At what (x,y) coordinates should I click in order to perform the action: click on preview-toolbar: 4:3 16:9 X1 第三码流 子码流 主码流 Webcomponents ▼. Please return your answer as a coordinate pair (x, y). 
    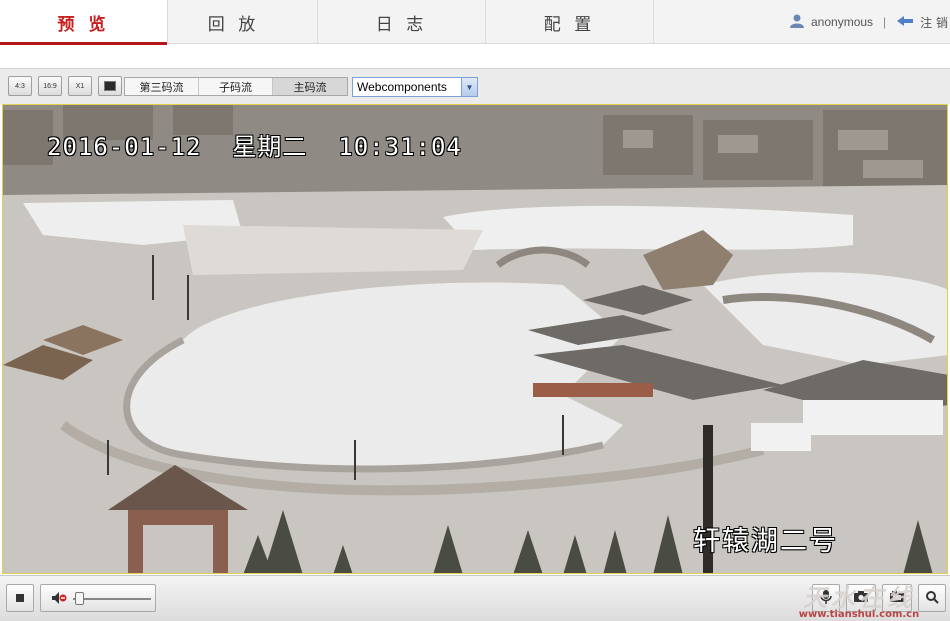
    Looking at the image, I should click on (475, 86).